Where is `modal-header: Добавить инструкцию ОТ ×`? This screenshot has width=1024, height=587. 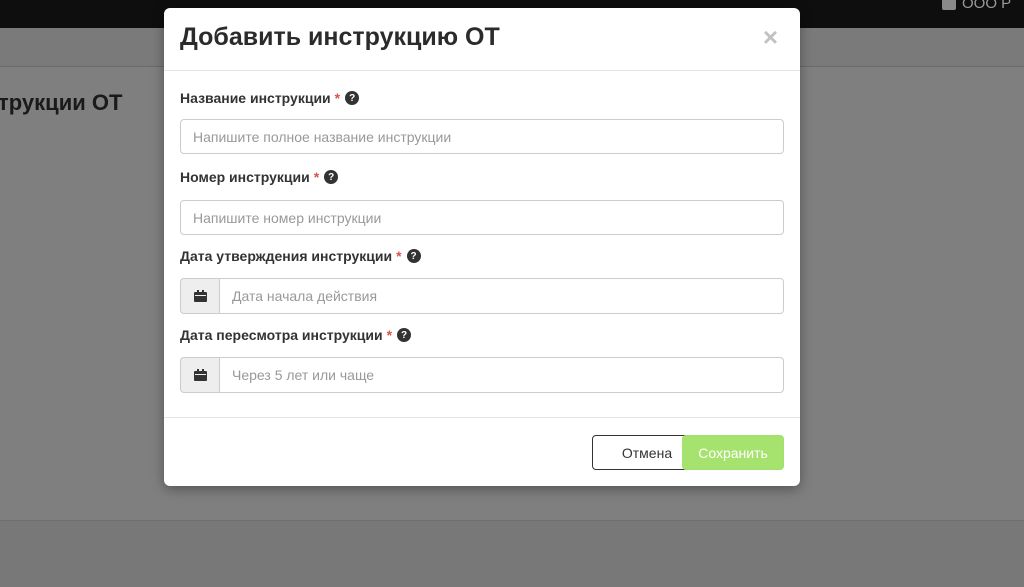
modal-header: Добавить инструкцию ОТ × is located at coordinates (482, 39).